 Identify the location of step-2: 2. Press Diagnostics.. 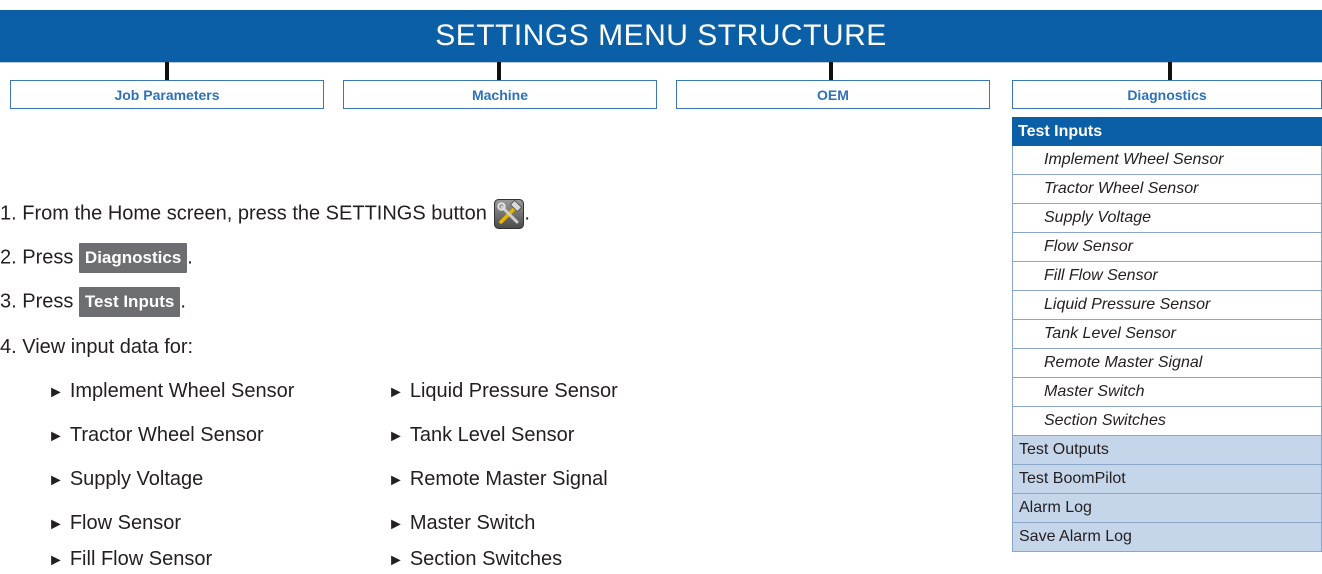
(96, 258).